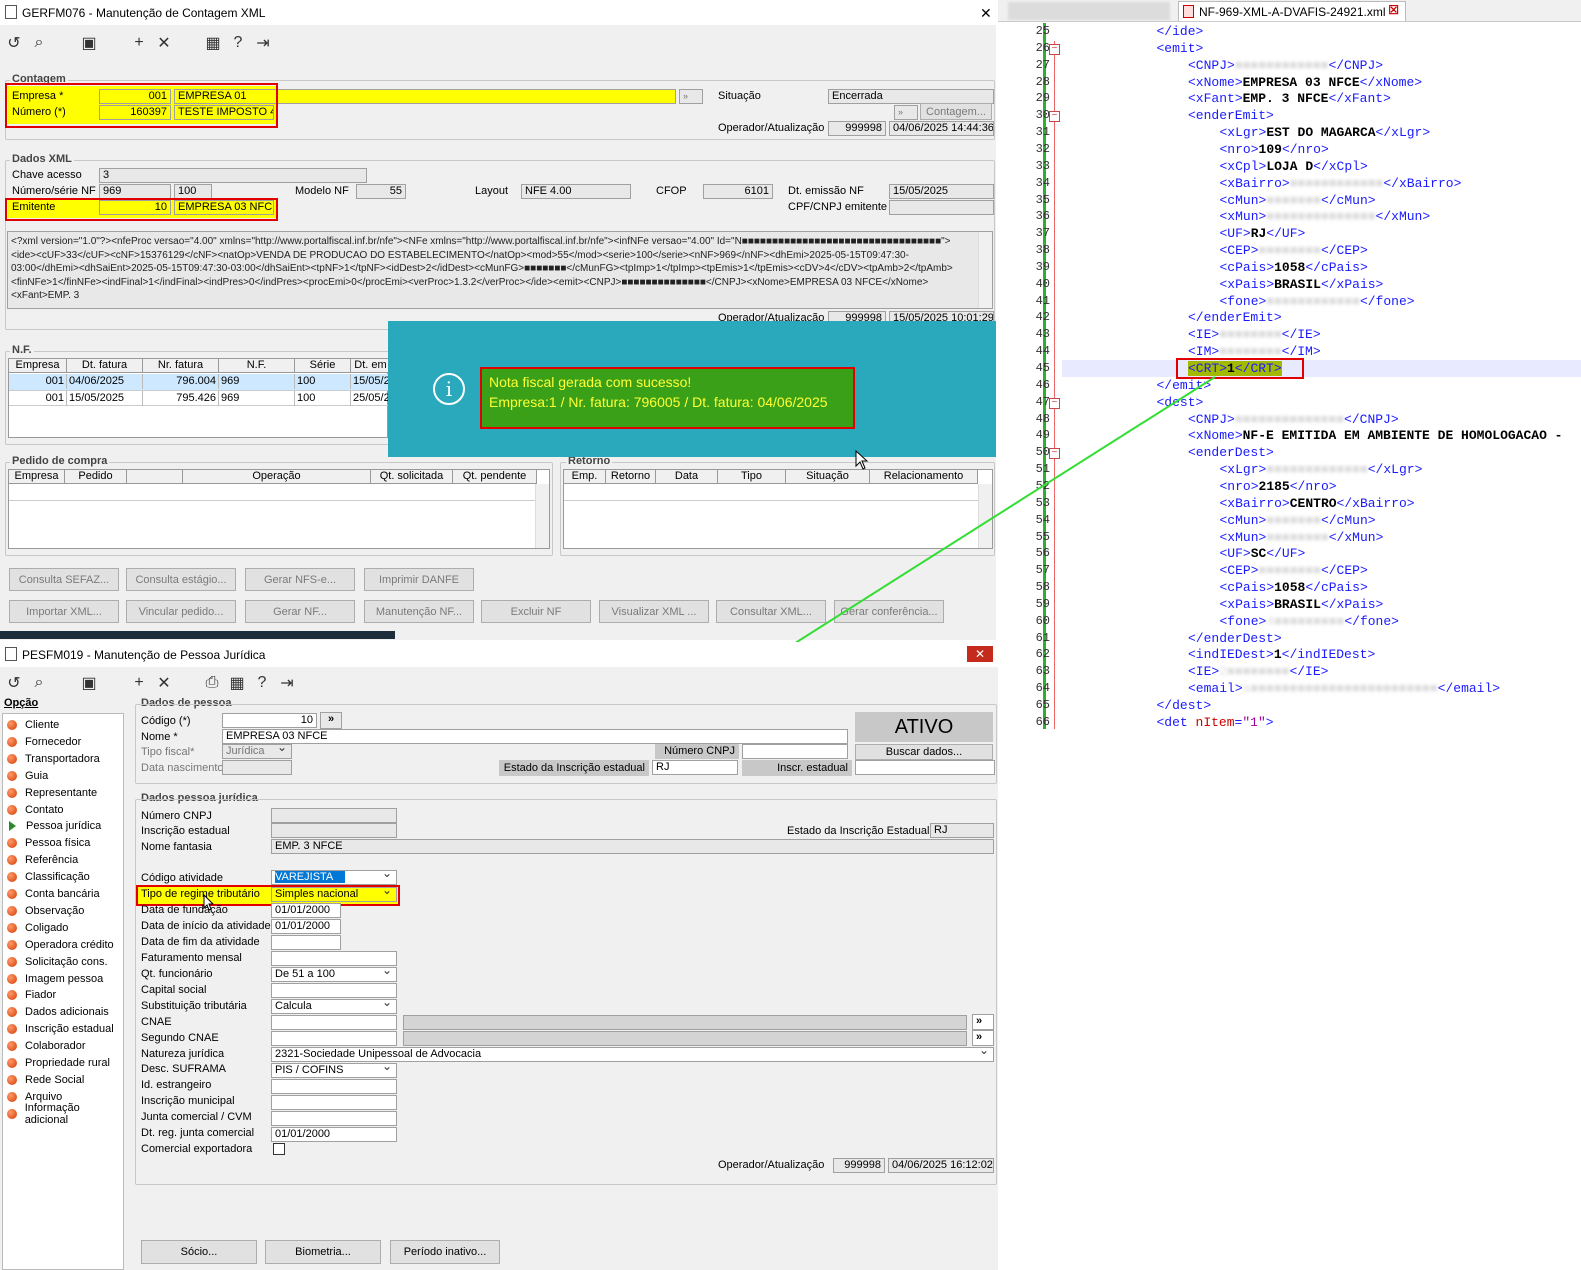 This screenshot has width=1581, height=1270. Describe the element at coordinates (323, 366) in the screenshot. I see `nf-col-serie: Série` at that location.